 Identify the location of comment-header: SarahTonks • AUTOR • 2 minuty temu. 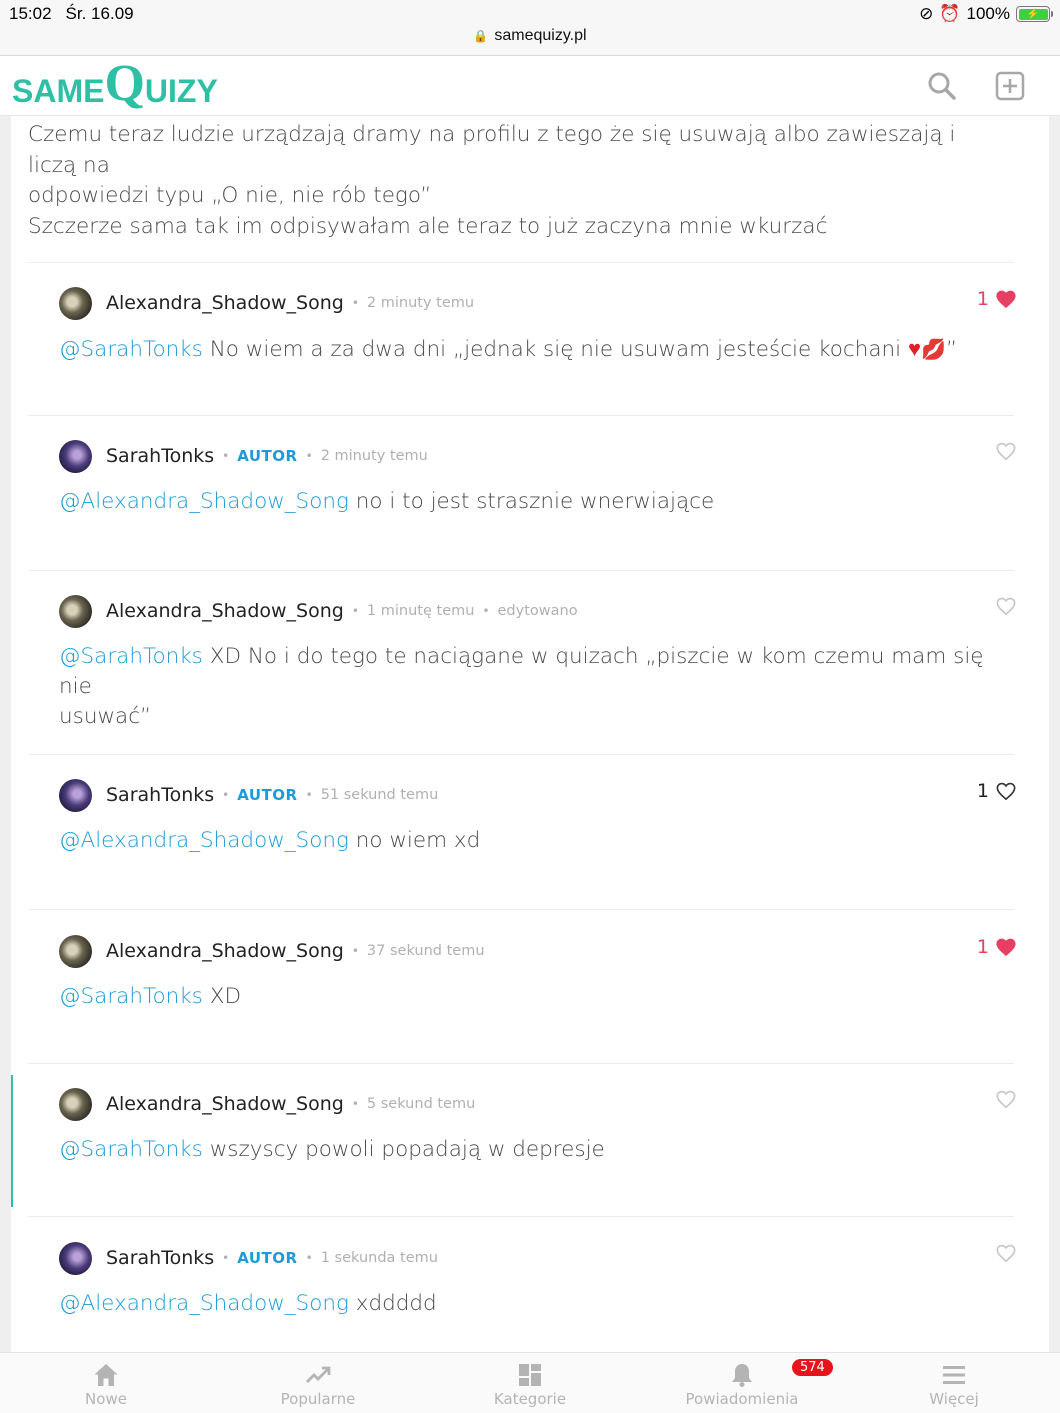
(538, 456).